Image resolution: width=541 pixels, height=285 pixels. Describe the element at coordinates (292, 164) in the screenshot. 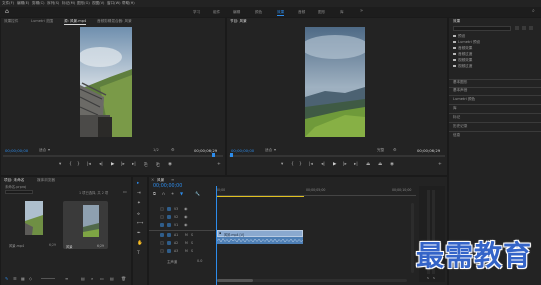

I see `mark-out-icon: {` at that location.